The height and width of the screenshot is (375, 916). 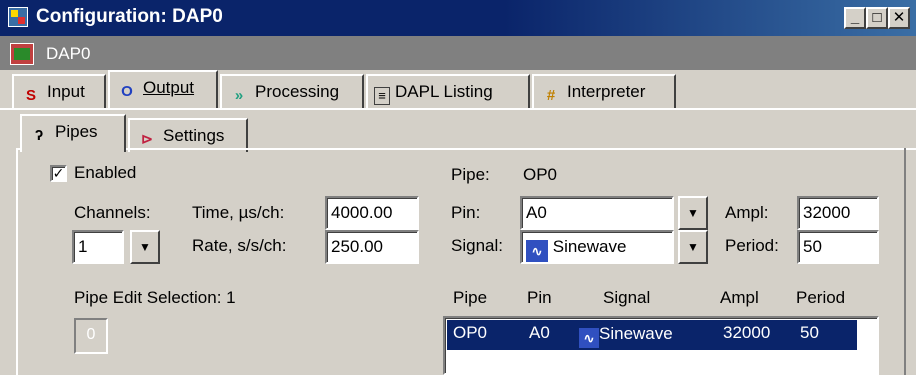 What do you see at coordinates (147, 139) in the screenshot?
I see `settings-icon: ⊳` at bounding box center [147, 139].